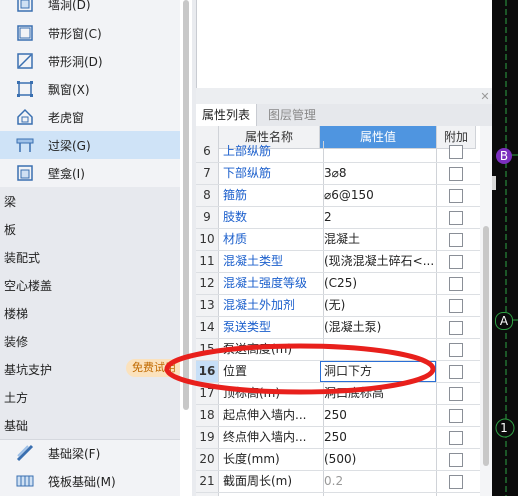 This screenshot has width=518, height=496. Describe the element at coordinates (378, 195) in the screenshot. I see `property-value: ⌀6@150` at that location.